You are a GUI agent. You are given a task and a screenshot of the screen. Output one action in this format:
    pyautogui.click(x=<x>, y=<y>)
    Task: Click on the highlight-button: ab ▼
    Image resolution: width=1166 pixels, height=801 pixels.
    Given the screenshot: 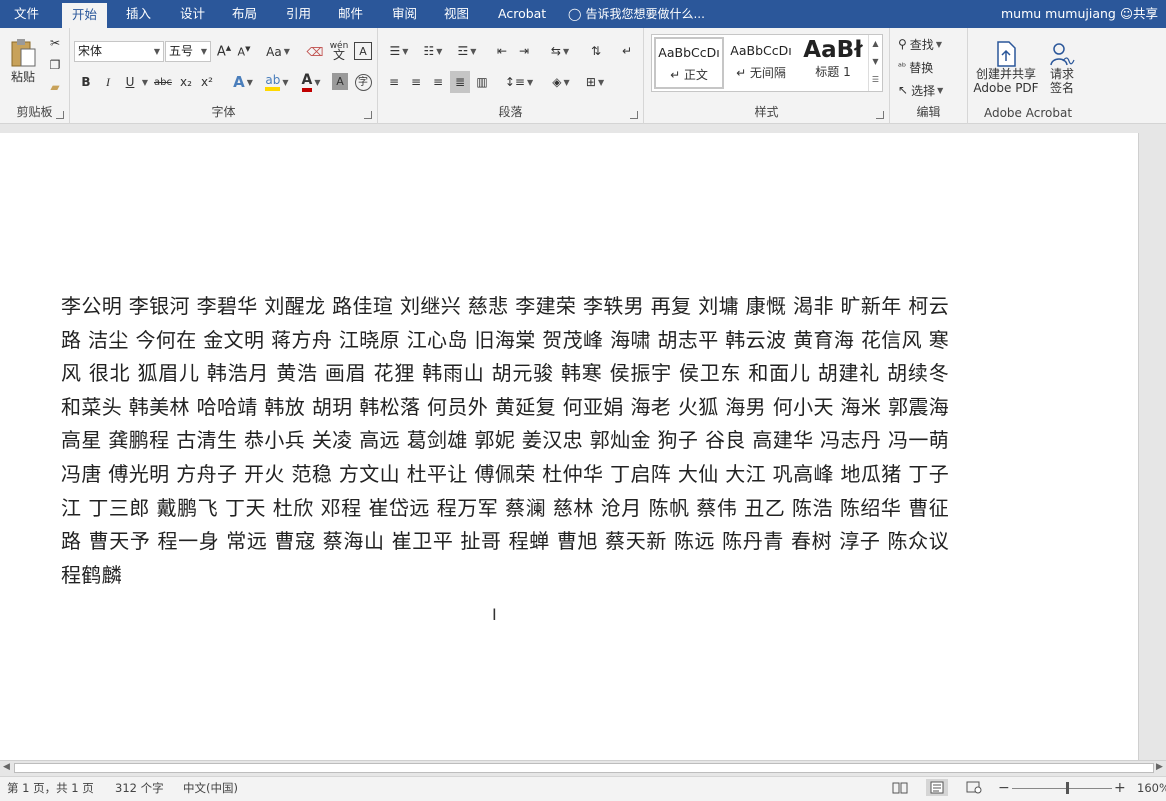 What is the action you would take?
    pyautogui.click(x=277, y=82)
    